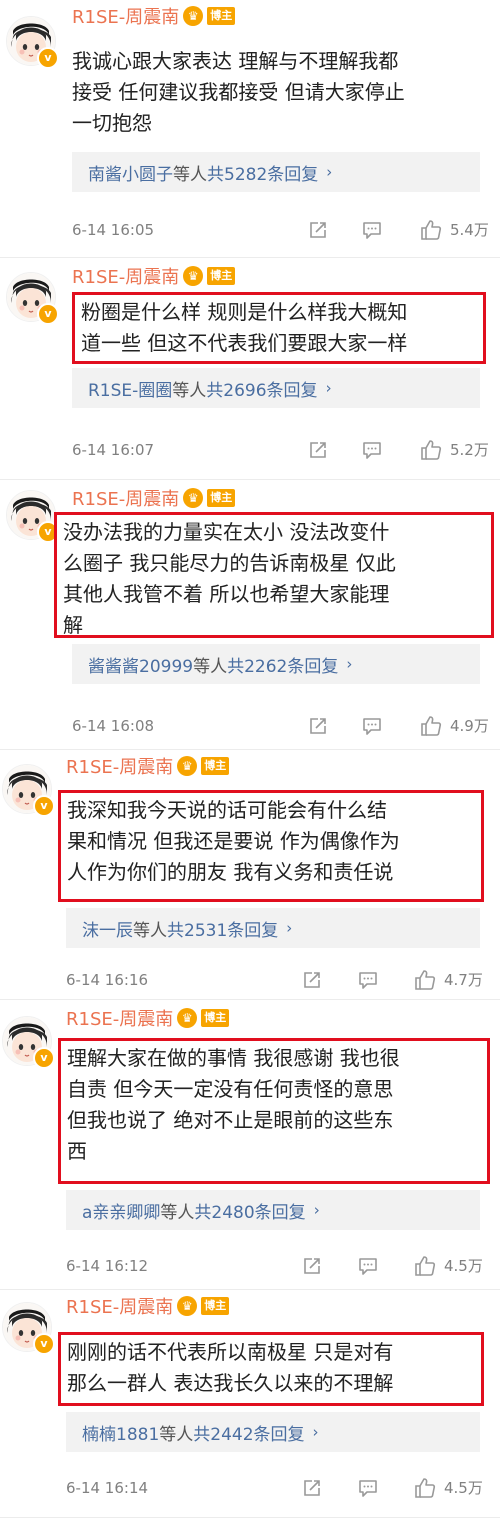  What do you see at coordinates (107, 1266) in the screenshot?
I see `timestamp: 6-14 16:12` at bounding box center [107, 1266].